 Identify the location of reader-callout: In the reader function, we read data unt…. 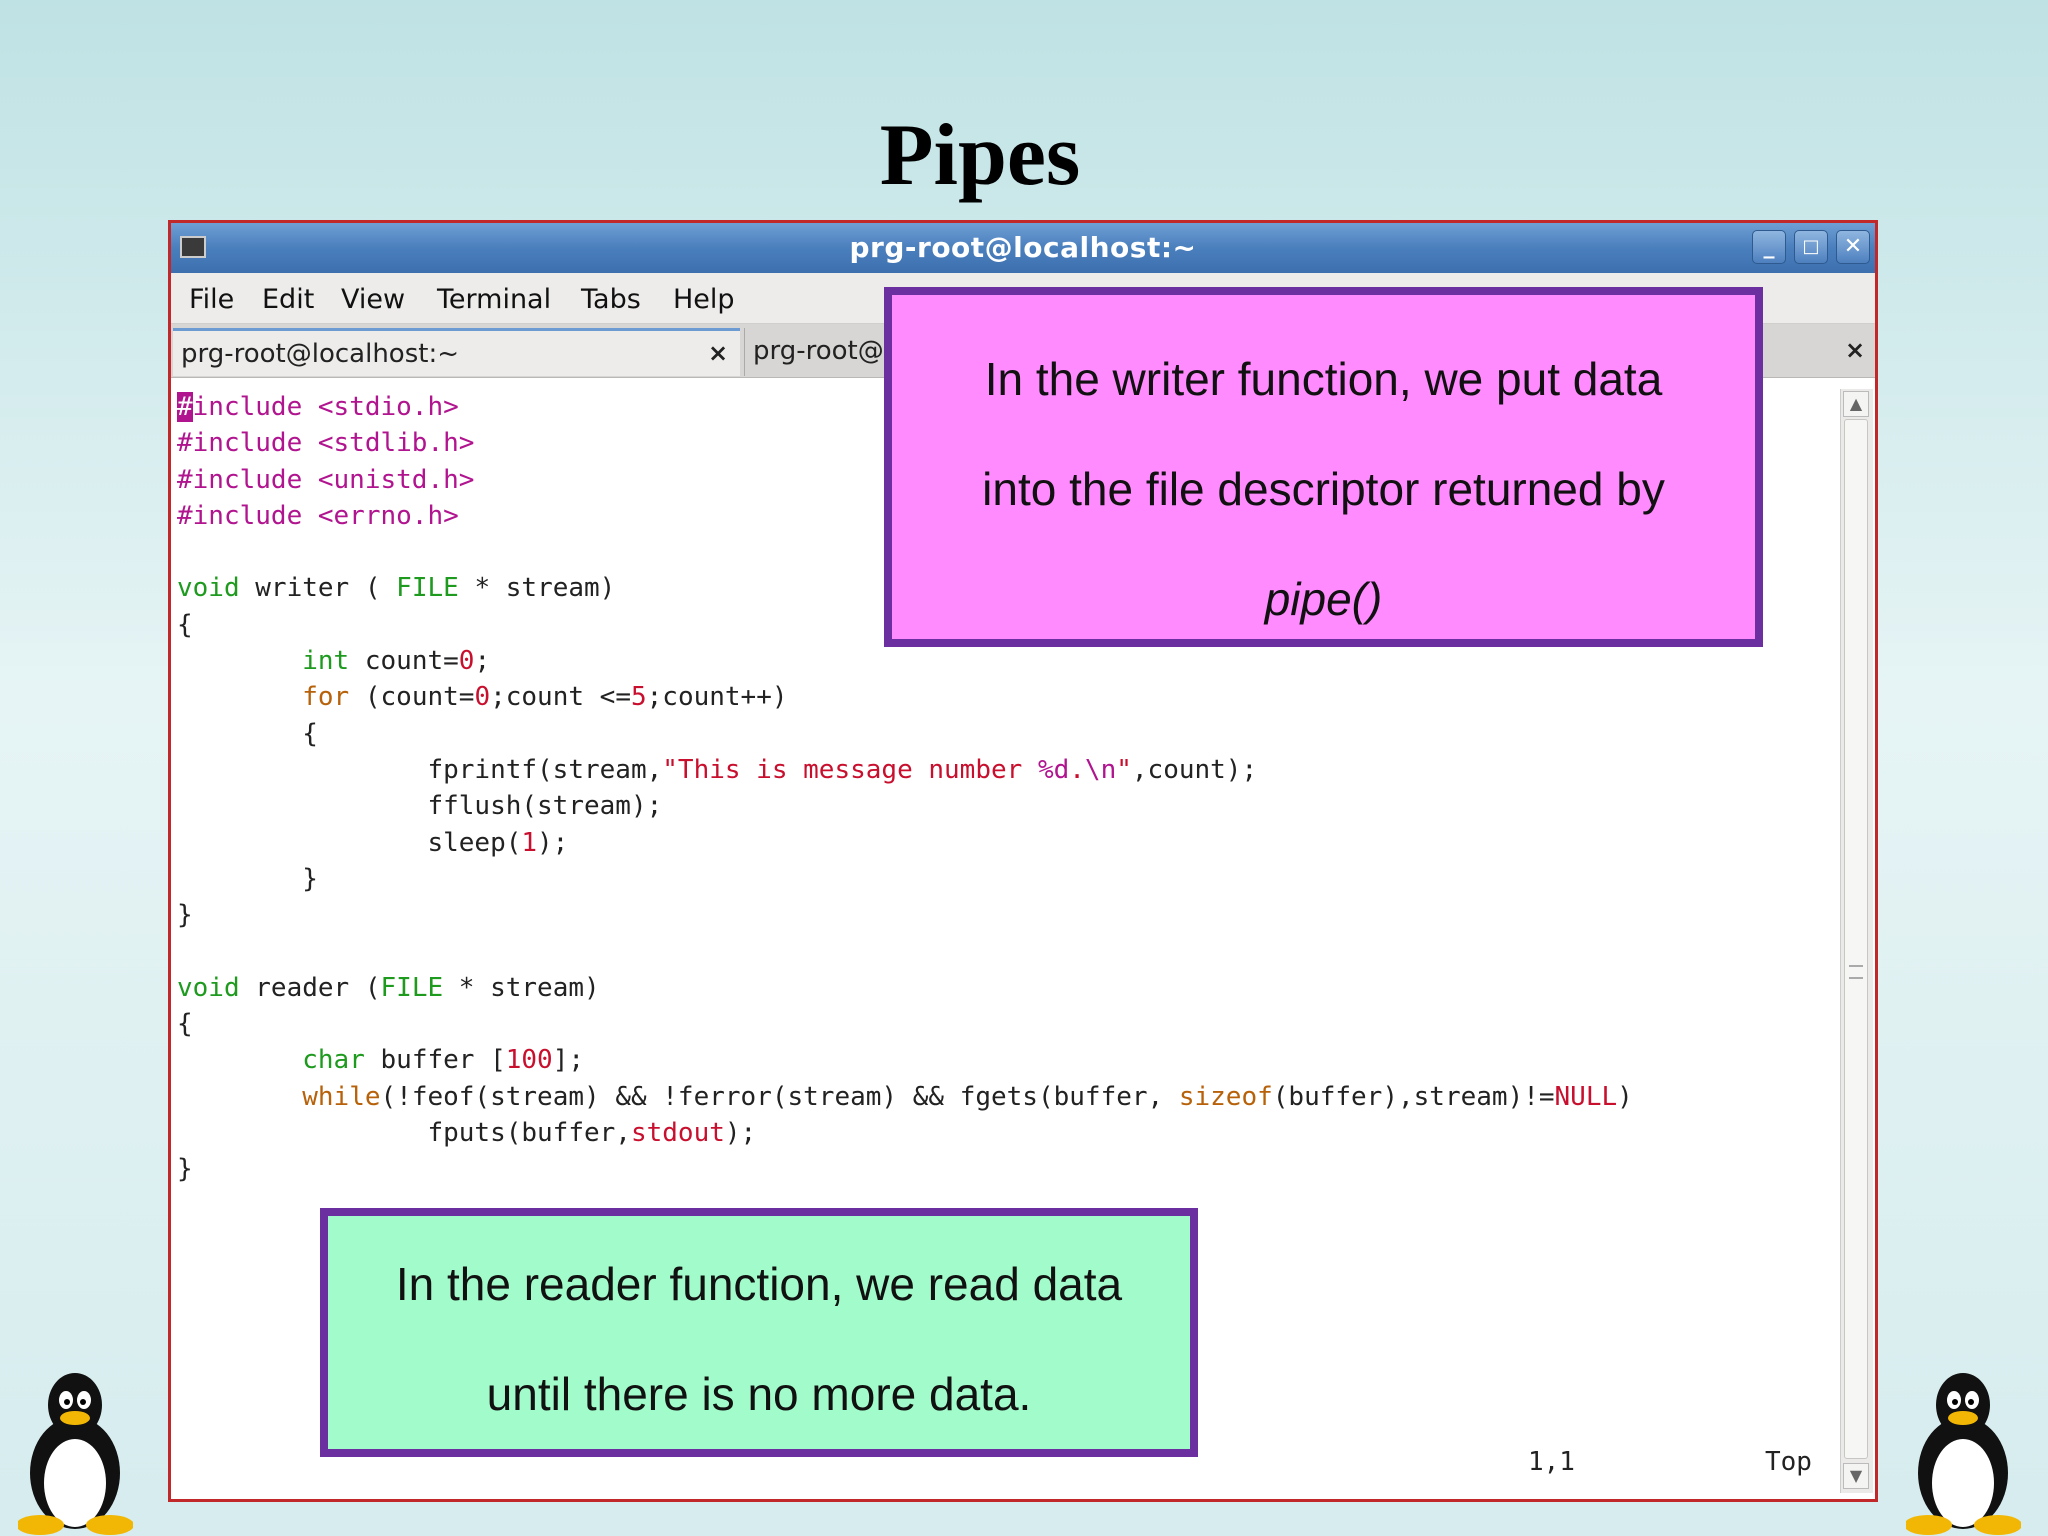
(759, 1332).